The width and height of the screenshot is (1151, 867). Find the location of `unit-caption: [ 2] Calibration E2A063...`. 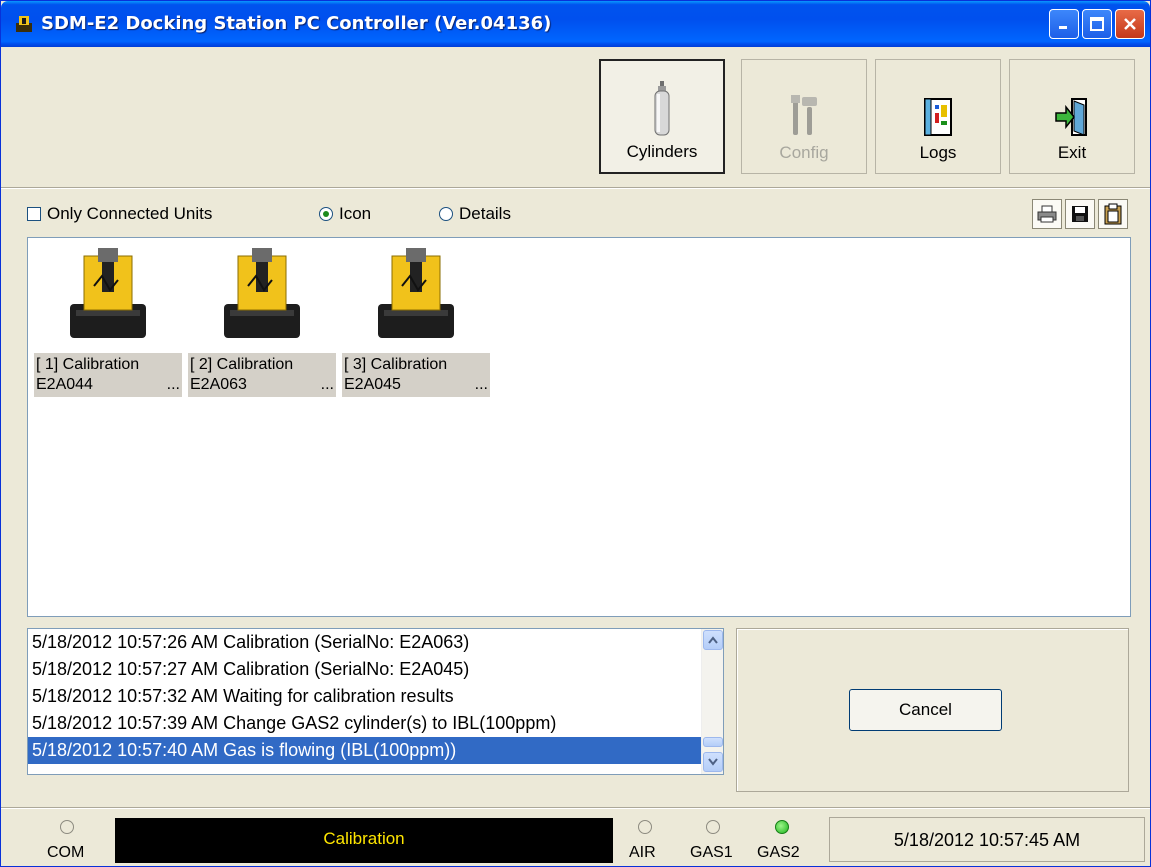

unit-caption: [ 2] Calibration E2A063... is located at coordinates (262, 375).